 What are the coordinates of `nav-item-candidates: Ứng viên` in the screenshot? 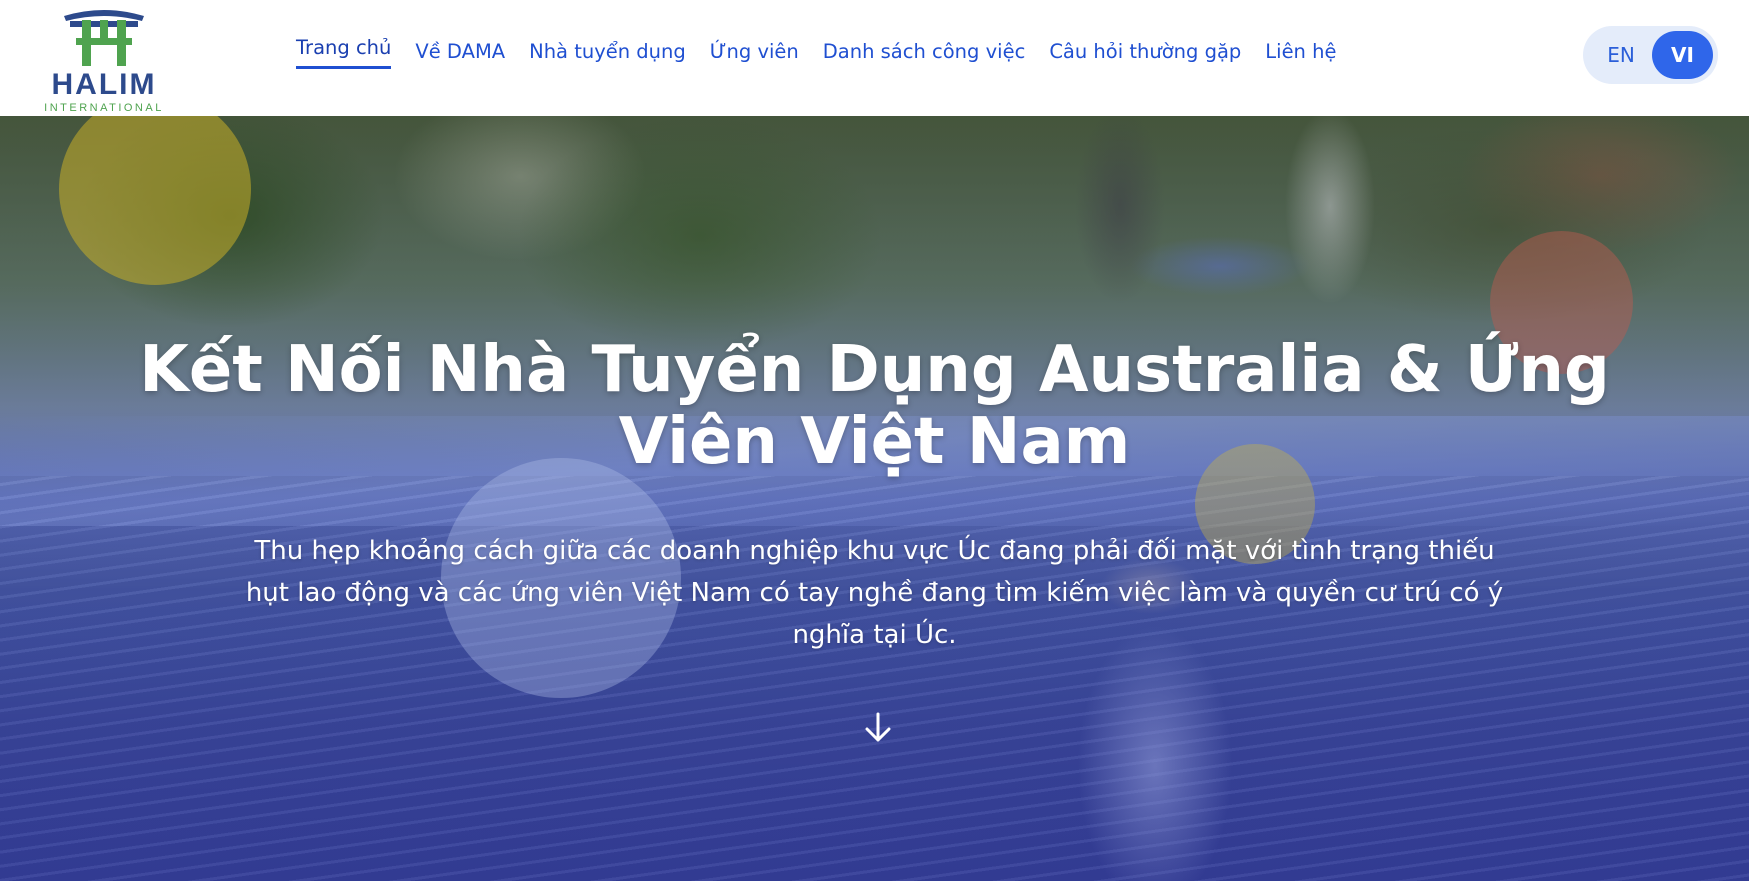 It's located at (754, 55).